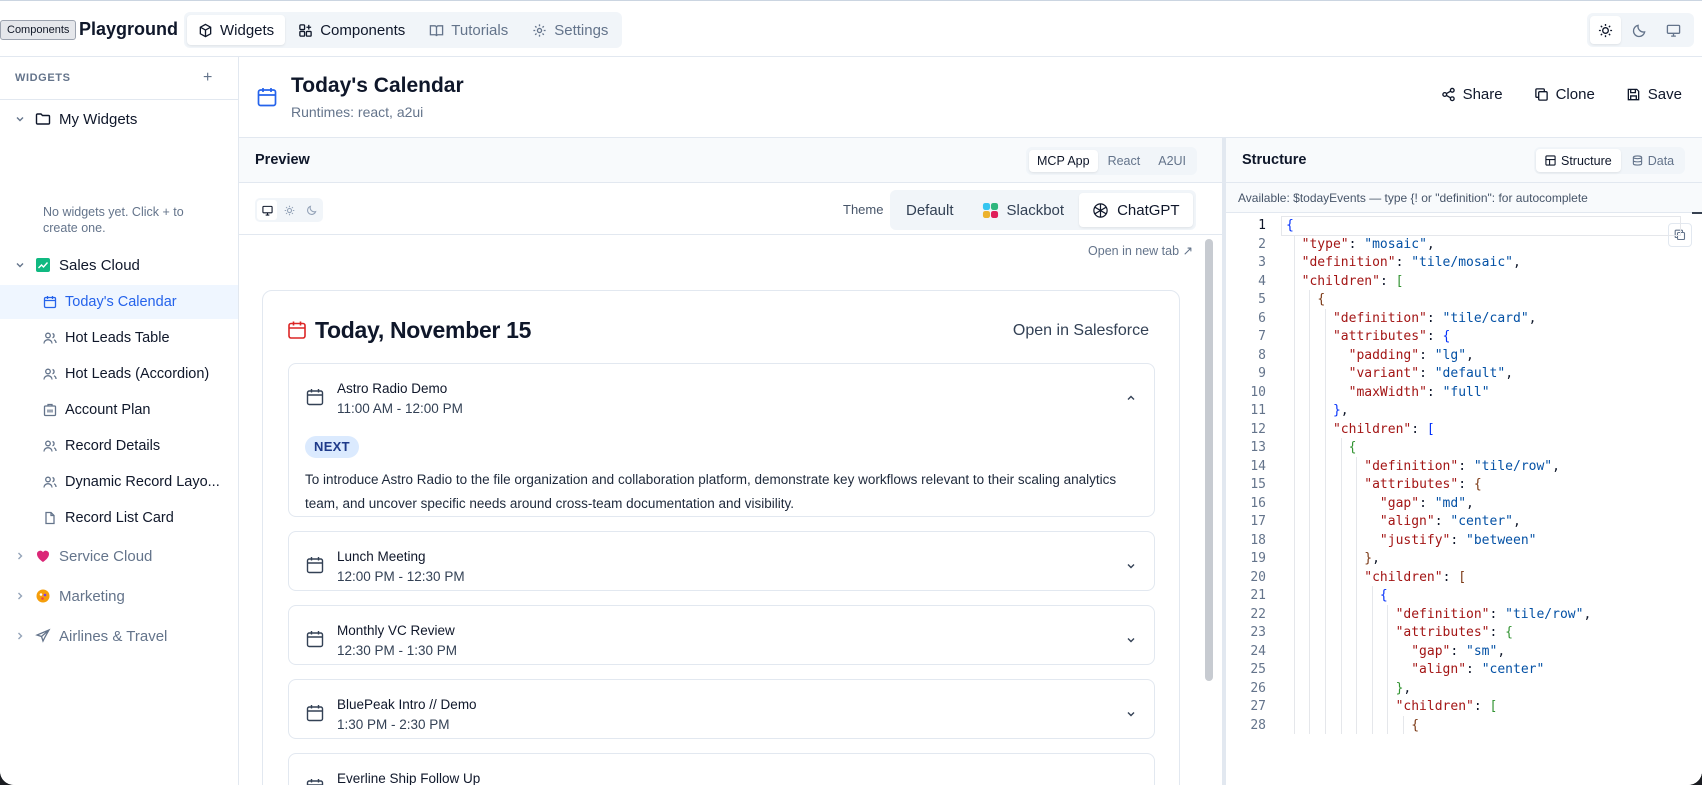 The image size is (1702, 785). Describe the element at coordinates (43, 556) in the screenshot. I see `heart-icon` at that location.